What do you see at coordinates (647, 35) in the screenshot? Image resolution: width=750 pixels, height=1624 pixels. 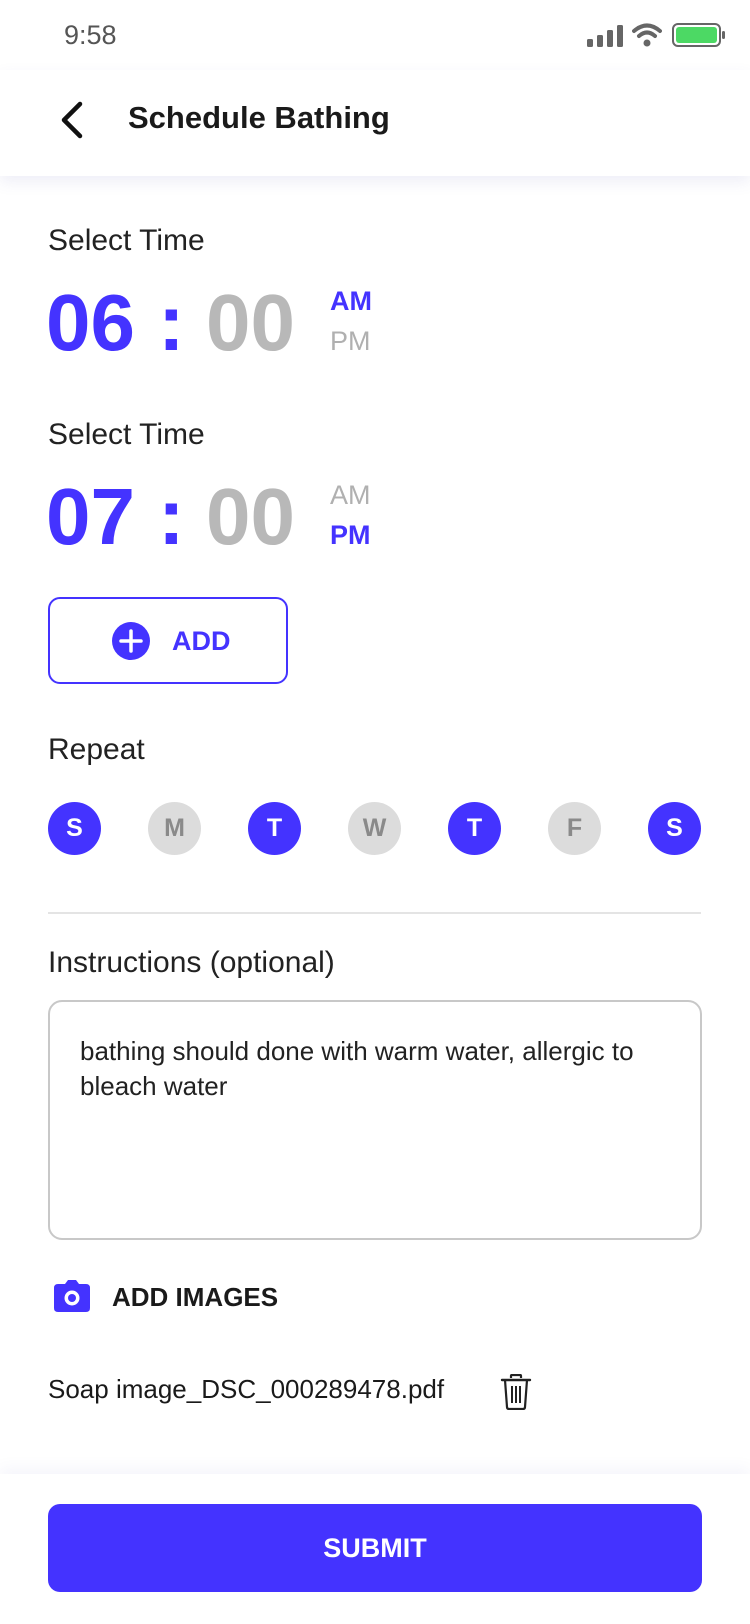 I see `wifi-icon` at bounding box center [647, 35].